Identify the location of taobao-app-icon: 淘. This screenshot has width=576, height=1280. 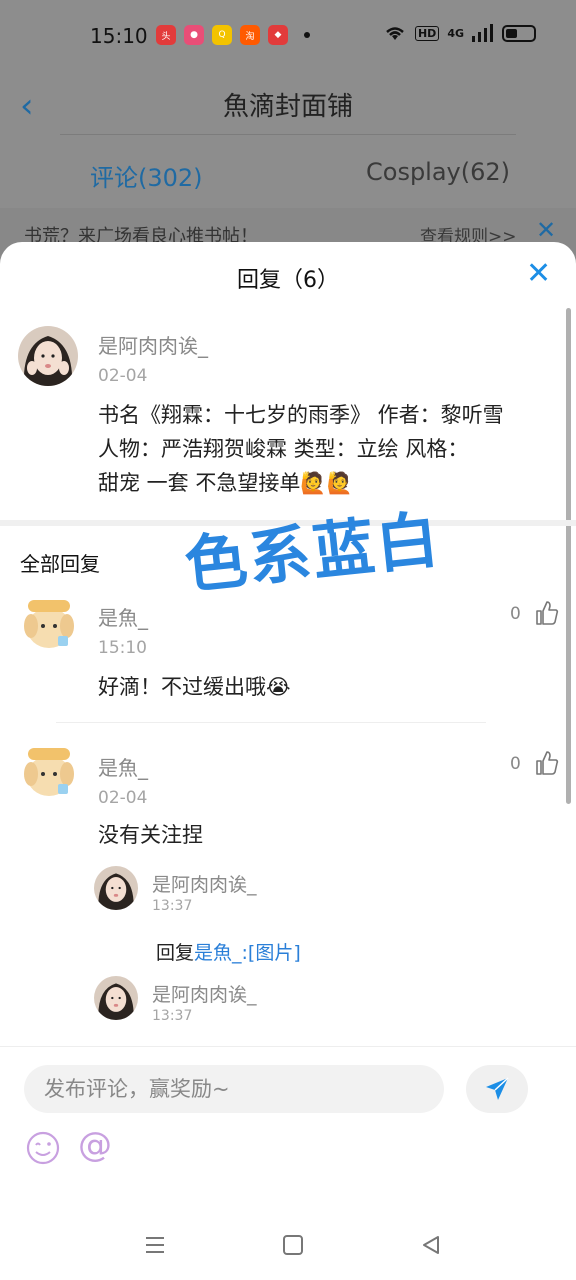
(250, 35).